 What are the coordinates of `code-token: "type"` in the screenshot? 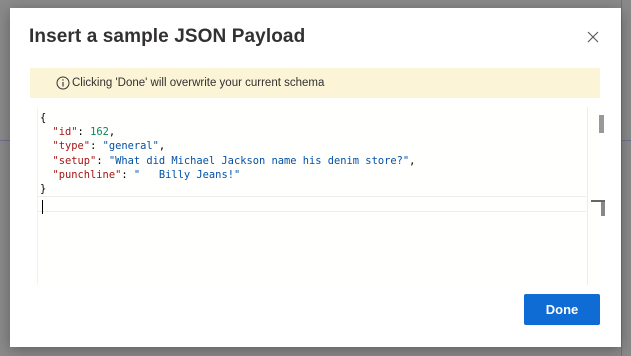 It's located at (71, 146).